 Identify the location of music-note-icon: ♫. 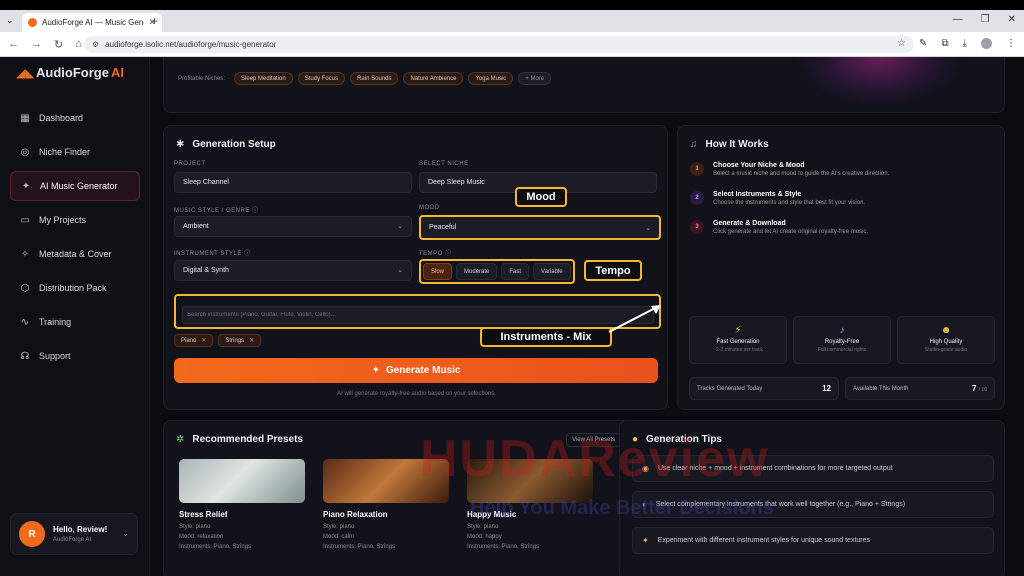
(694, 144).